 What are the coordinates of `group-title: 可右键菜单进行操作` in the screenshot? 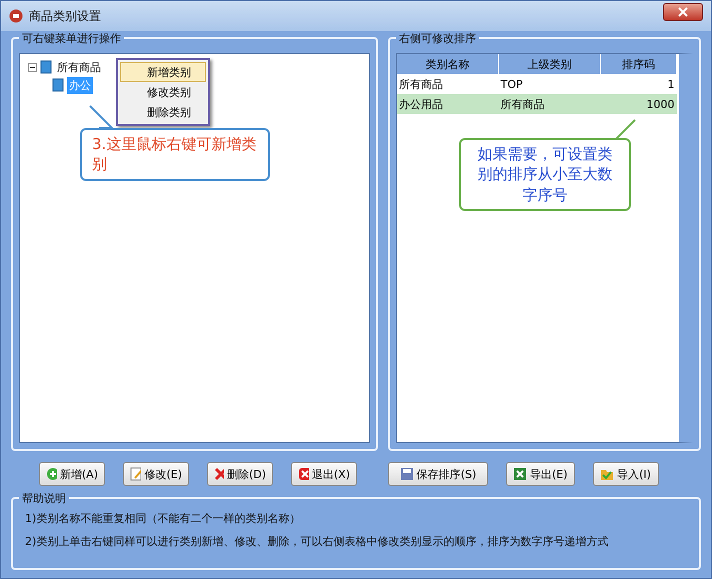 It's located at (71, 38).